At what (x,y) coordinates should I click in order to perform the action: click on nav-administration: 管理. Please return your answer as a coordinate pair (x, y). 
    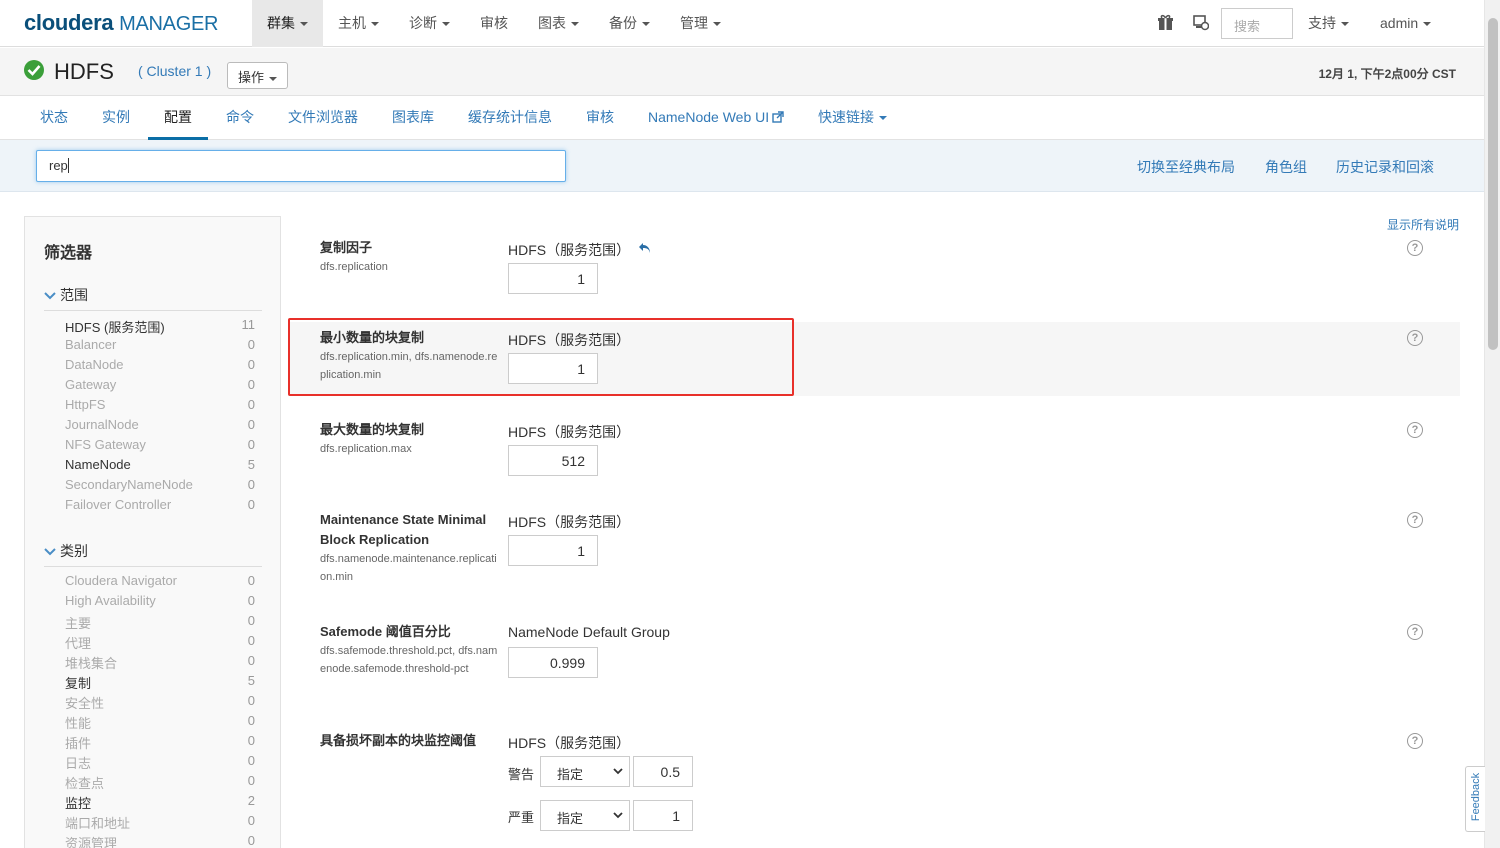
    Looking at the image, I should click on (700, 23).